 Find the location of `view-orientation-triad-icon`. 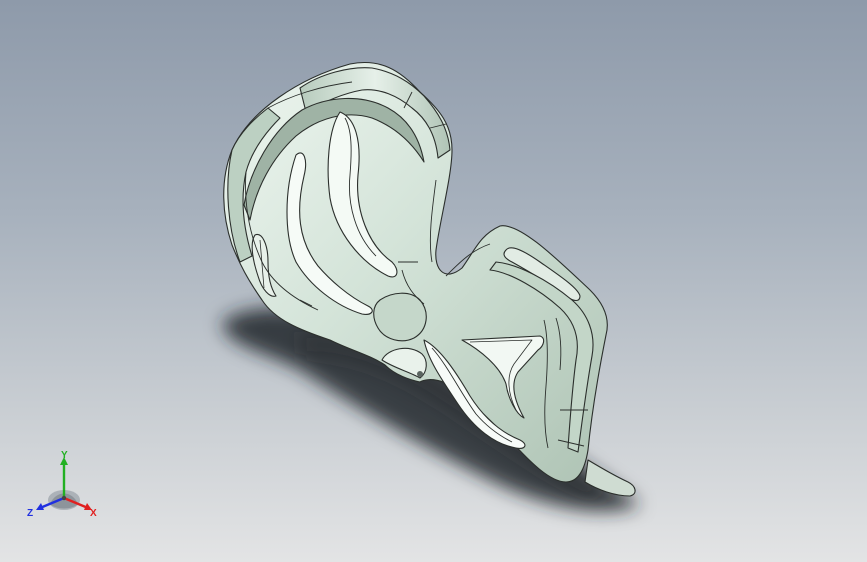

view-orientation-triad-icon is located at coordinates (64, 483).